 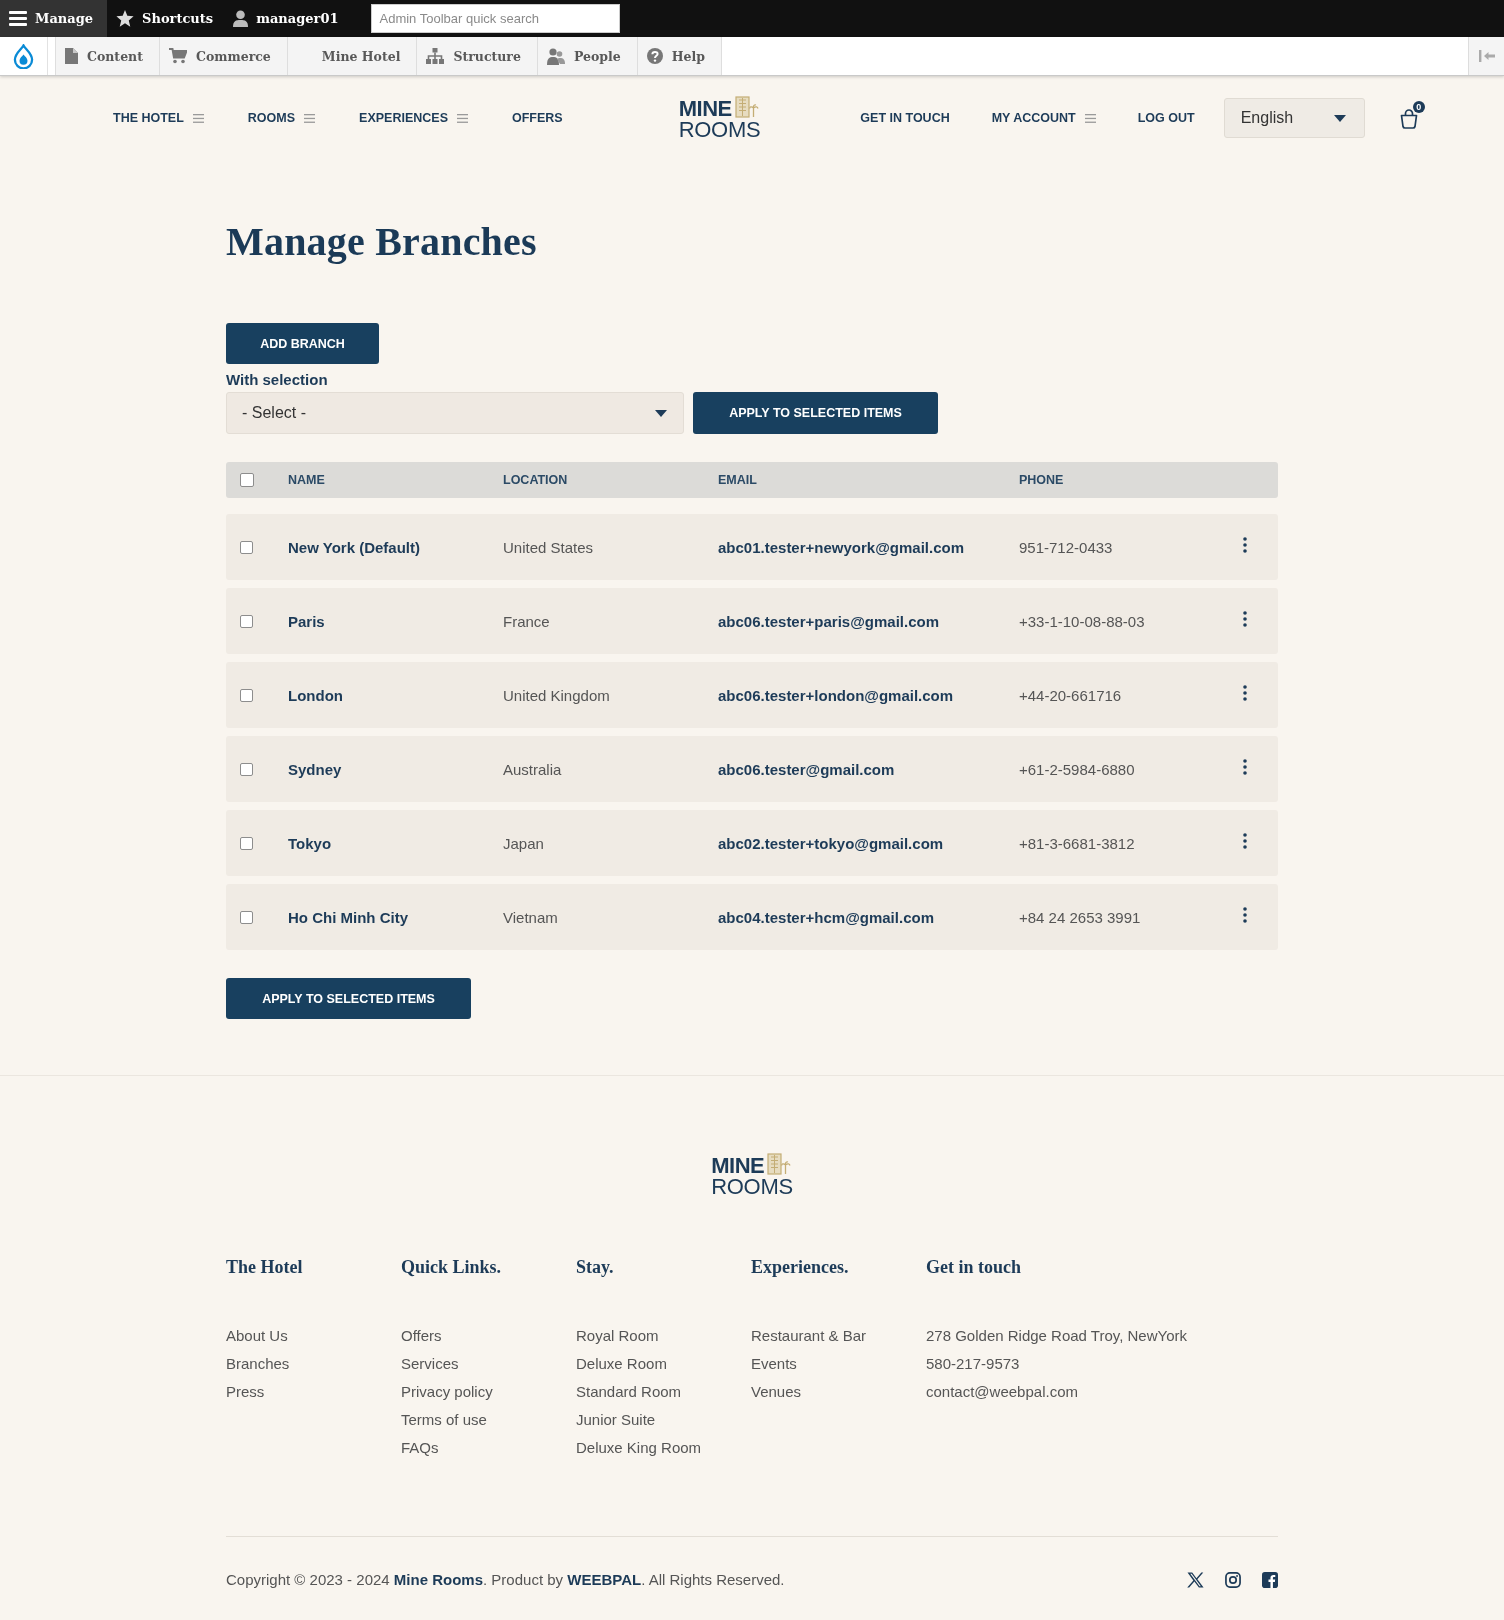 What do you see at coordinates (557, 695) in the screenshot?
I see `table-cell-text: United Kingdom` at bounding box center [557, 695].